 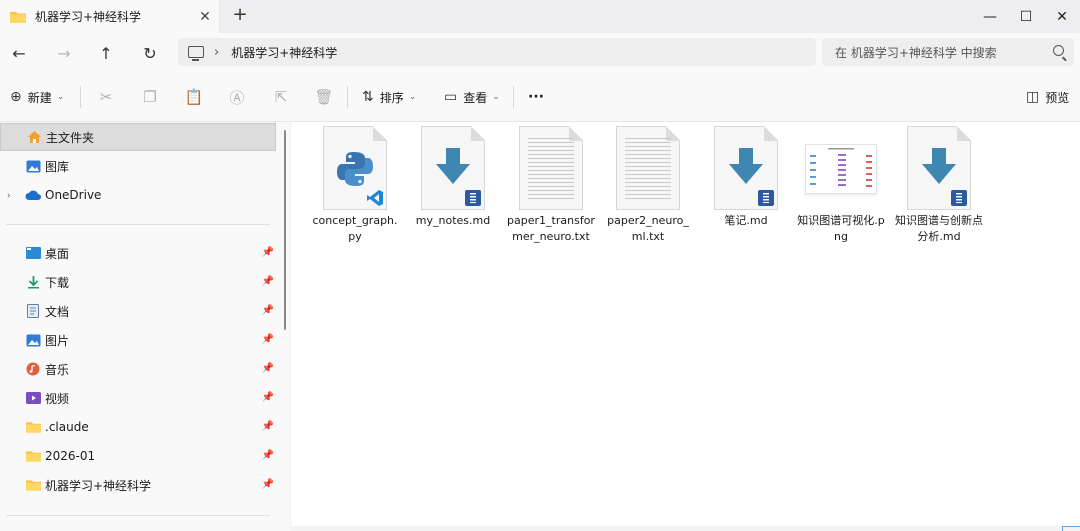 I want to click on view-button: ▭ 查看 ⌄, so click(x=472, y=97).